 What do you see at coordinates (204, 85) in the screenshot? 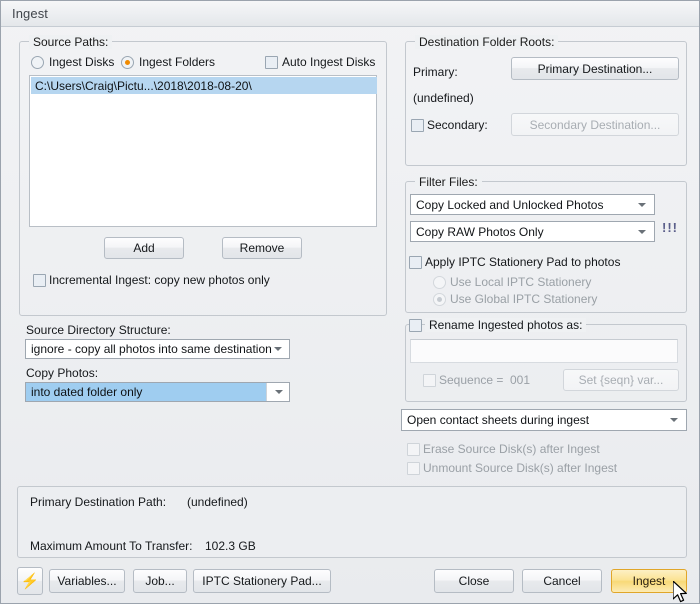
I see `list-item: C:\Users\Craig\Pictu...\2018\2018-08-20\` at bounding box center [204, 85].